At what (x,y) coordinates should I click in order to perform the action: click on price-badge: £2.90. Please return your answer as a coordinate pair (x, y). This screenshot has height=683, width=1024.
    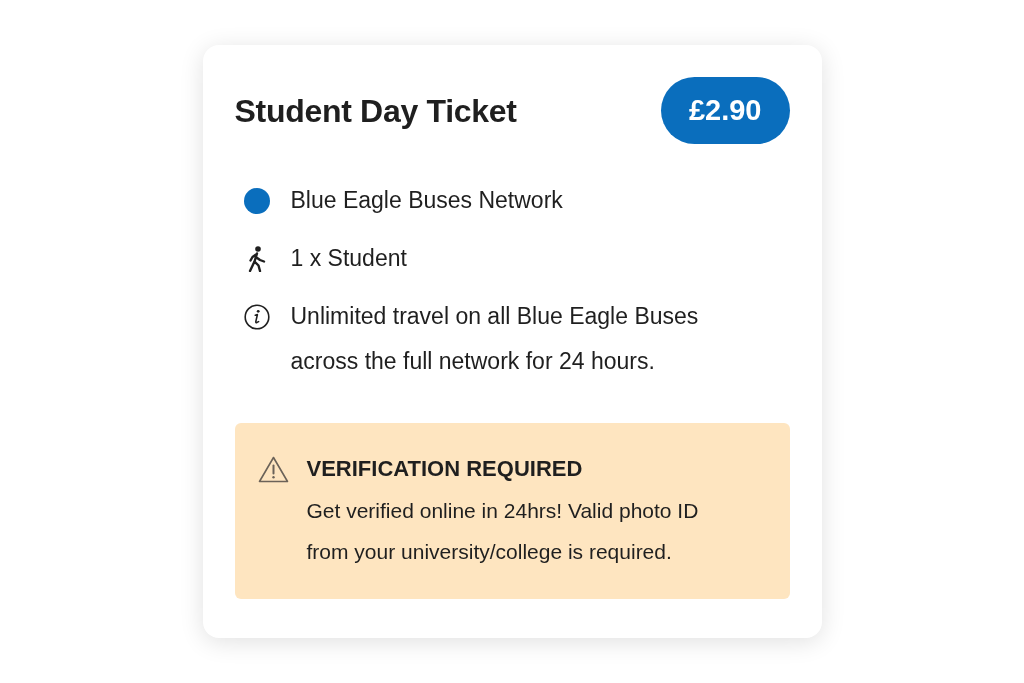
    Looking at the image, I should click on (725, 110).